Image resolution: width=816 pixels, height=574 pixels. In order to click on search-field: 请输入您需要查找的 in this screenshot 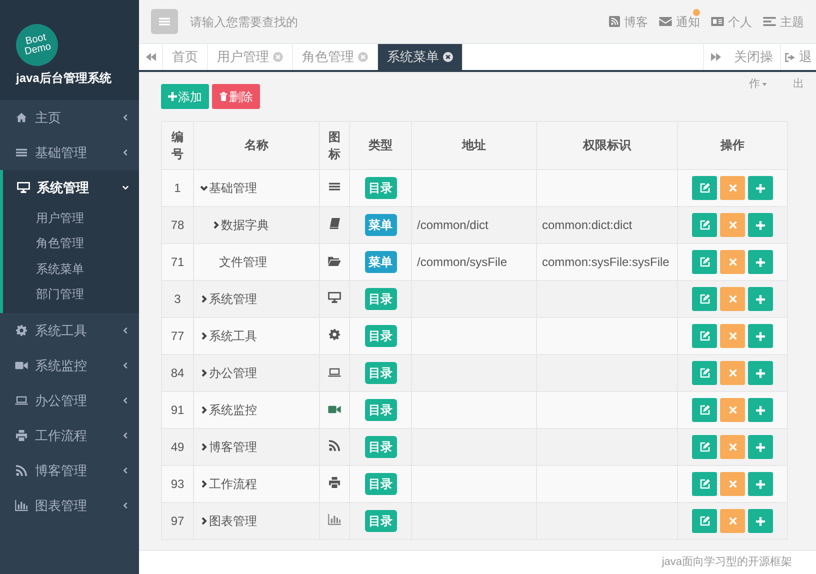, I will do `click(255, 21)`.